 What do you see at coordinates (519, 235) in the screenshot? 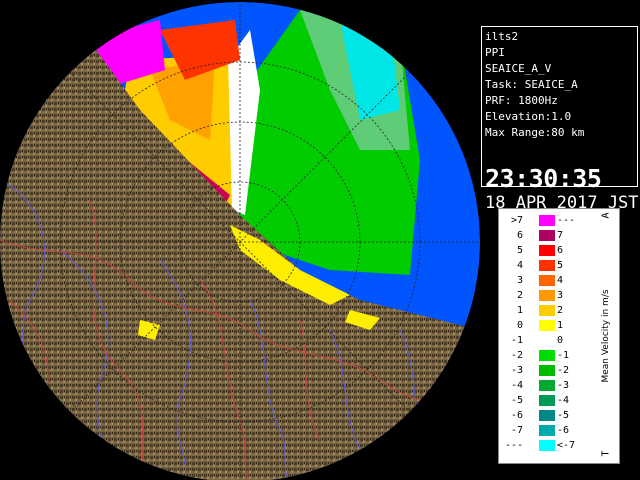
I see `legend-lower-label: 6` at bounding box center [519, 235].